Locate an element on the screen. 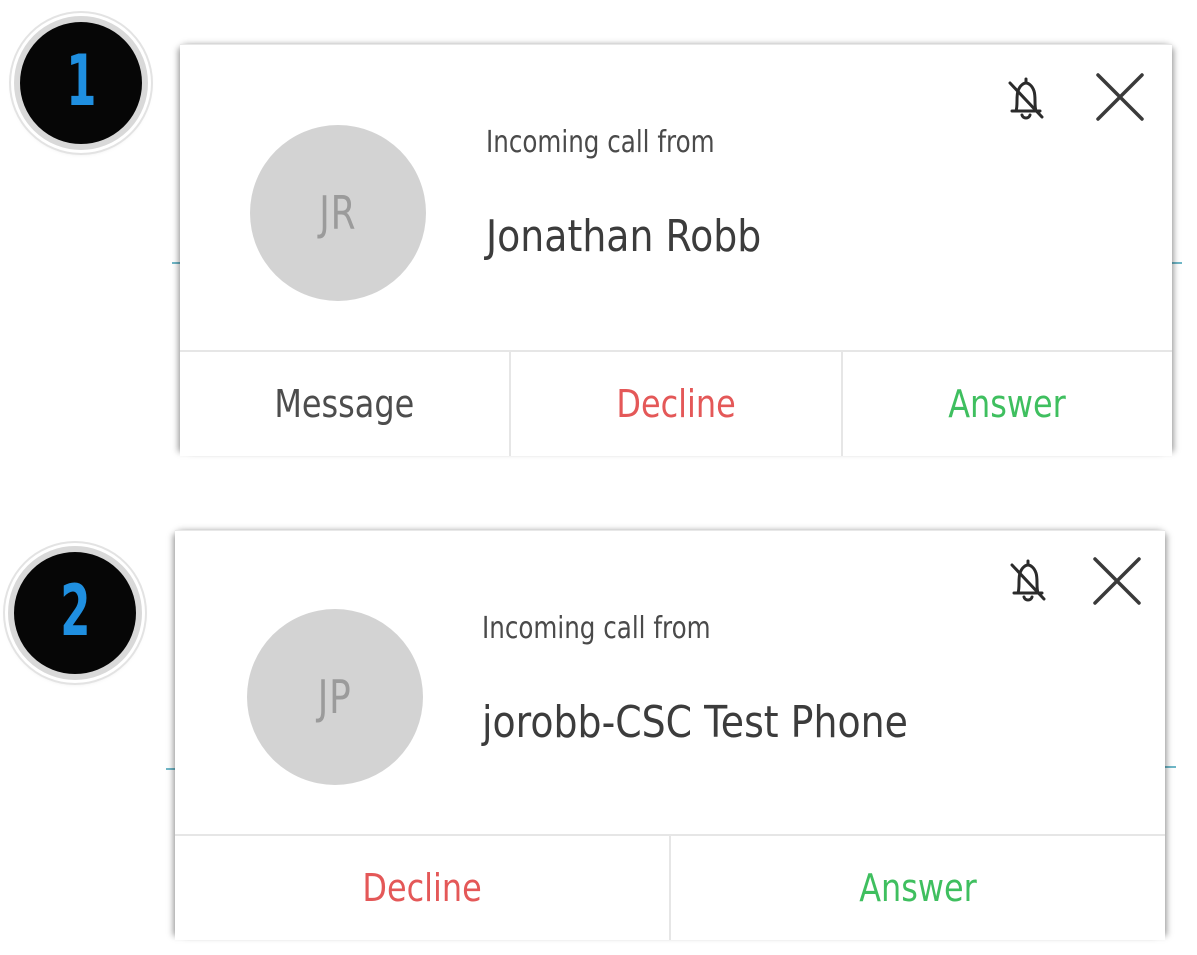 The width and height of the screenshot is (1197, 955). caller-name: jorobb-CSC Test Phone is located at coordinates (695, 722).